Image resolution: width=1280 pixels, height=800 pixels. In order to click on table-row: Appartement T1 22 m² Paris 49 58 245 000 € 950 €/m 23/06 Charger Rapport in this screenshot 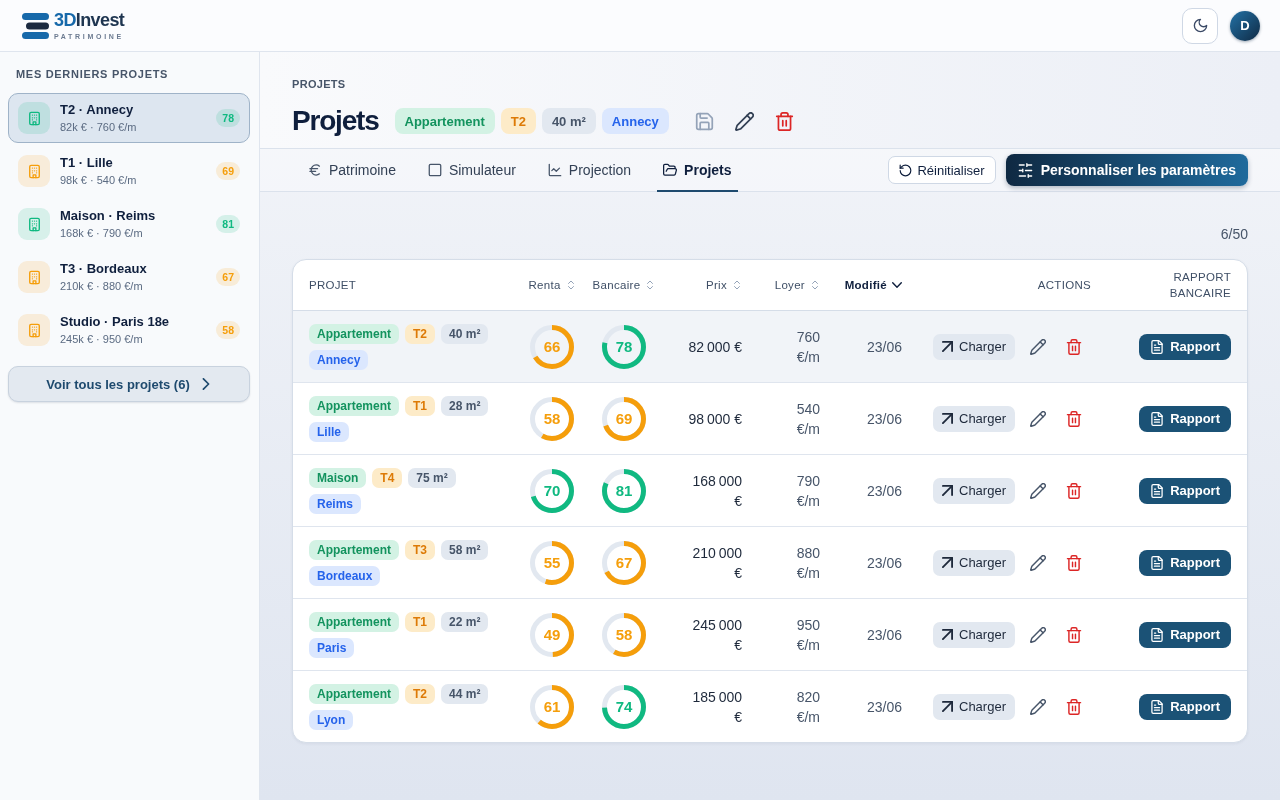, I will do `click(770, 635)`.